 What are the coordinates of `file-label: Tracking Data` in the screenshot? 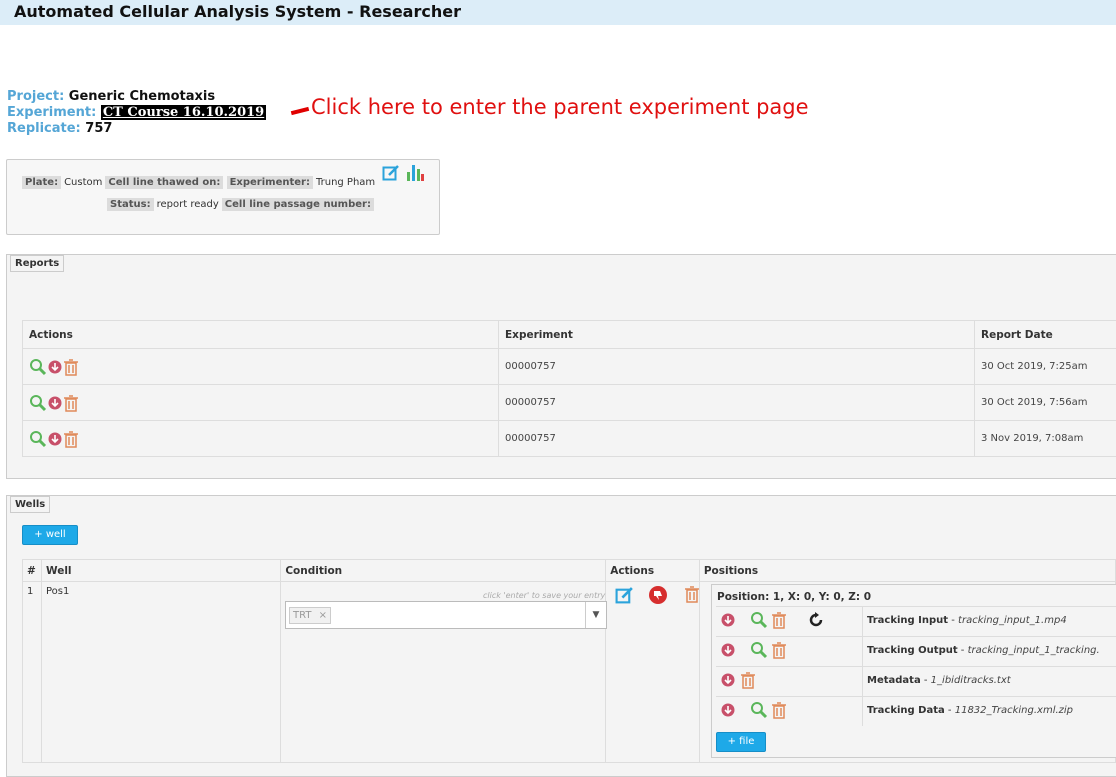 It's located at (906, 710).